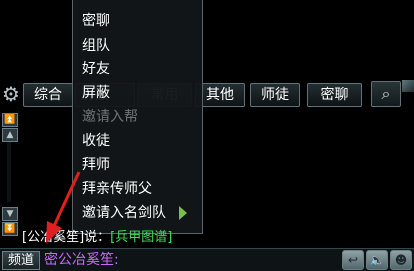 The height and width of the screenshot is (271, 414). Describe the element at coordinates (117, 189) in the screenshot. I see `menu-item-personal-master: 拜亲传师父` at that location.